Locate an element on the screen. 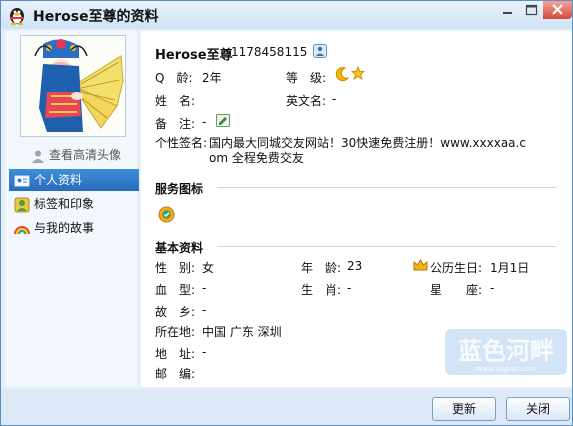 This screenshot has height=426, width=573. qq-number: 1178458115 is located at coordinates (269, 52).